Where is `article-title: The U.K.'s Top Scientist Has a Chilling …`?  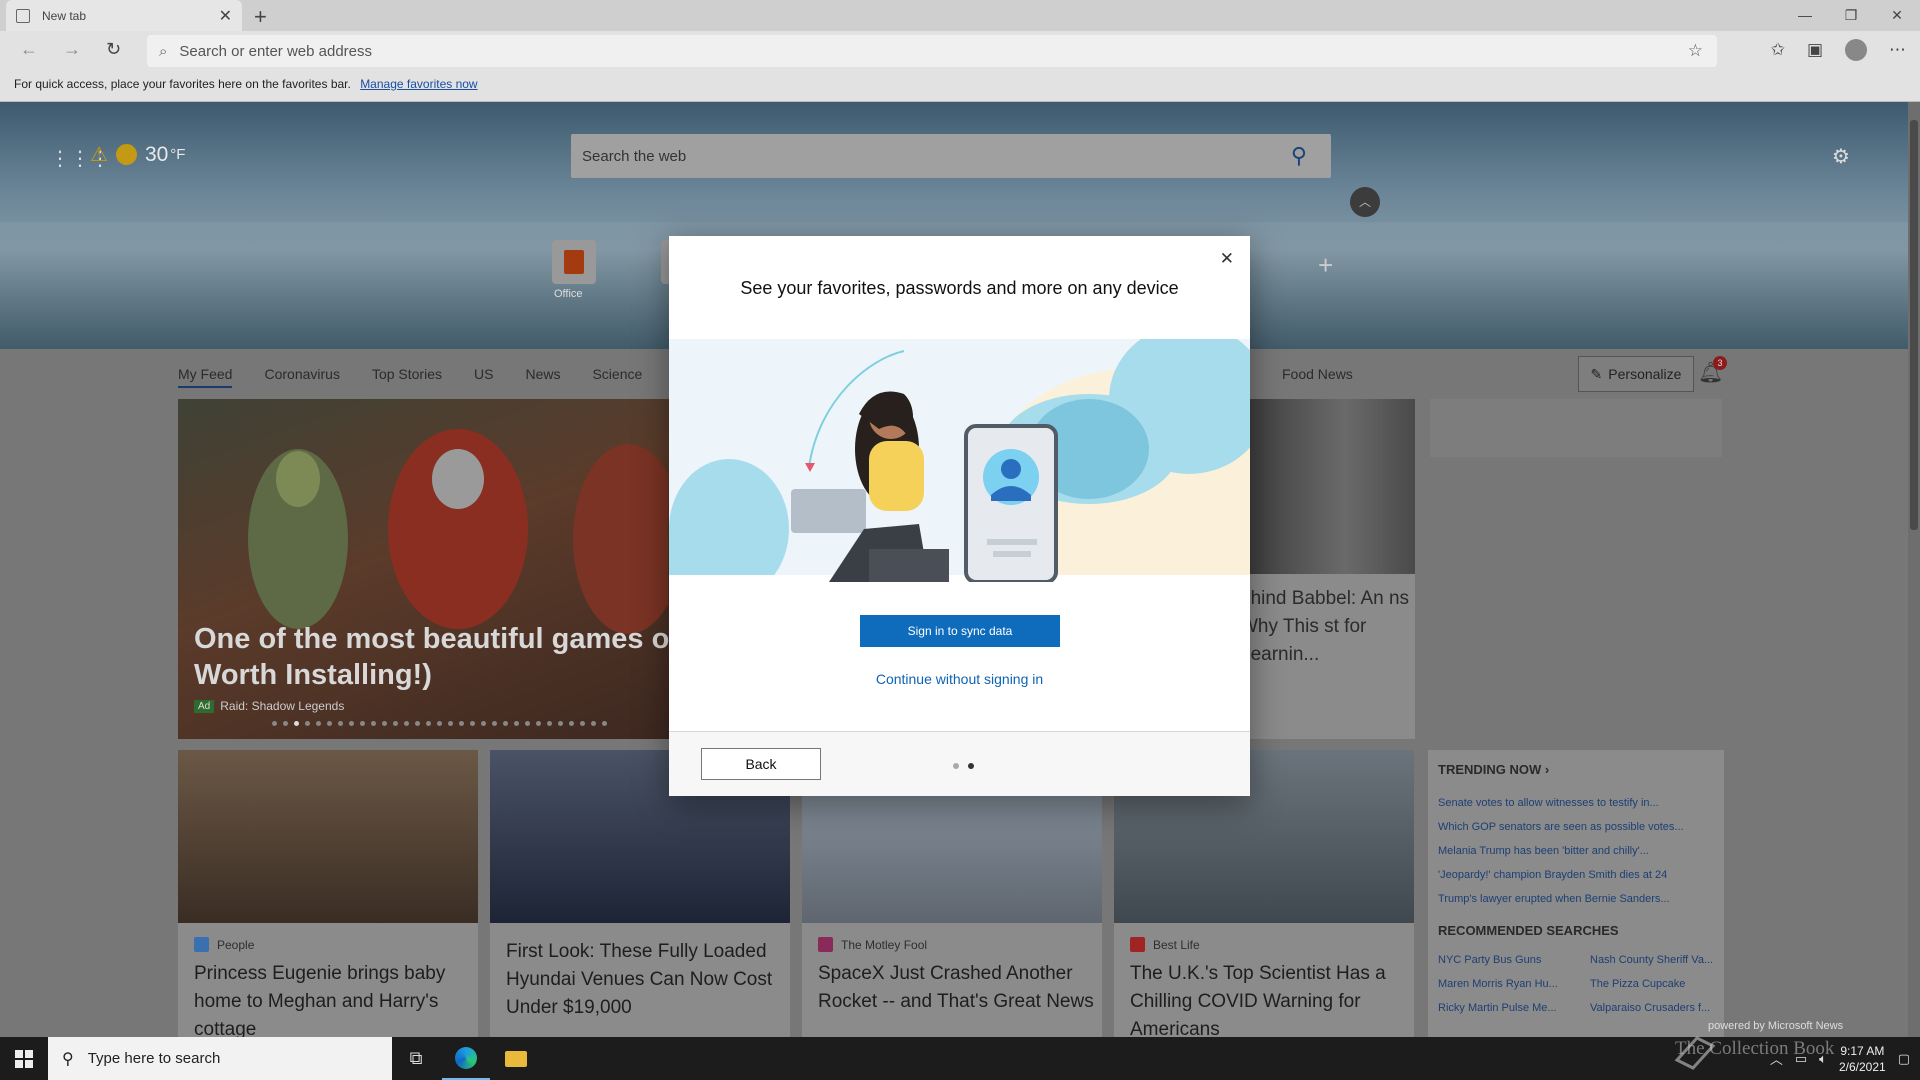
article-title: The U.K.'s Top Scientist Has a Chilling … is located at coordinates (1258, 1000).